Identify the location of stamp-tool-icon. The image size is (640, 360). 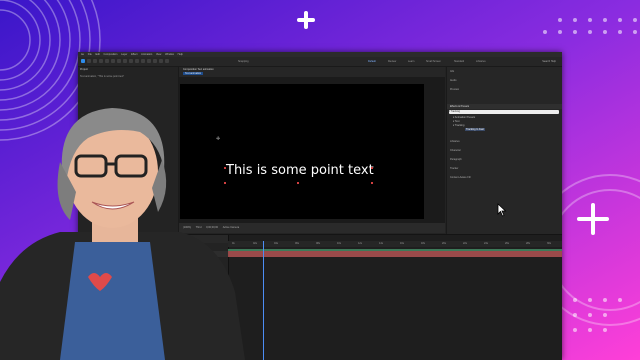
(149, 61).